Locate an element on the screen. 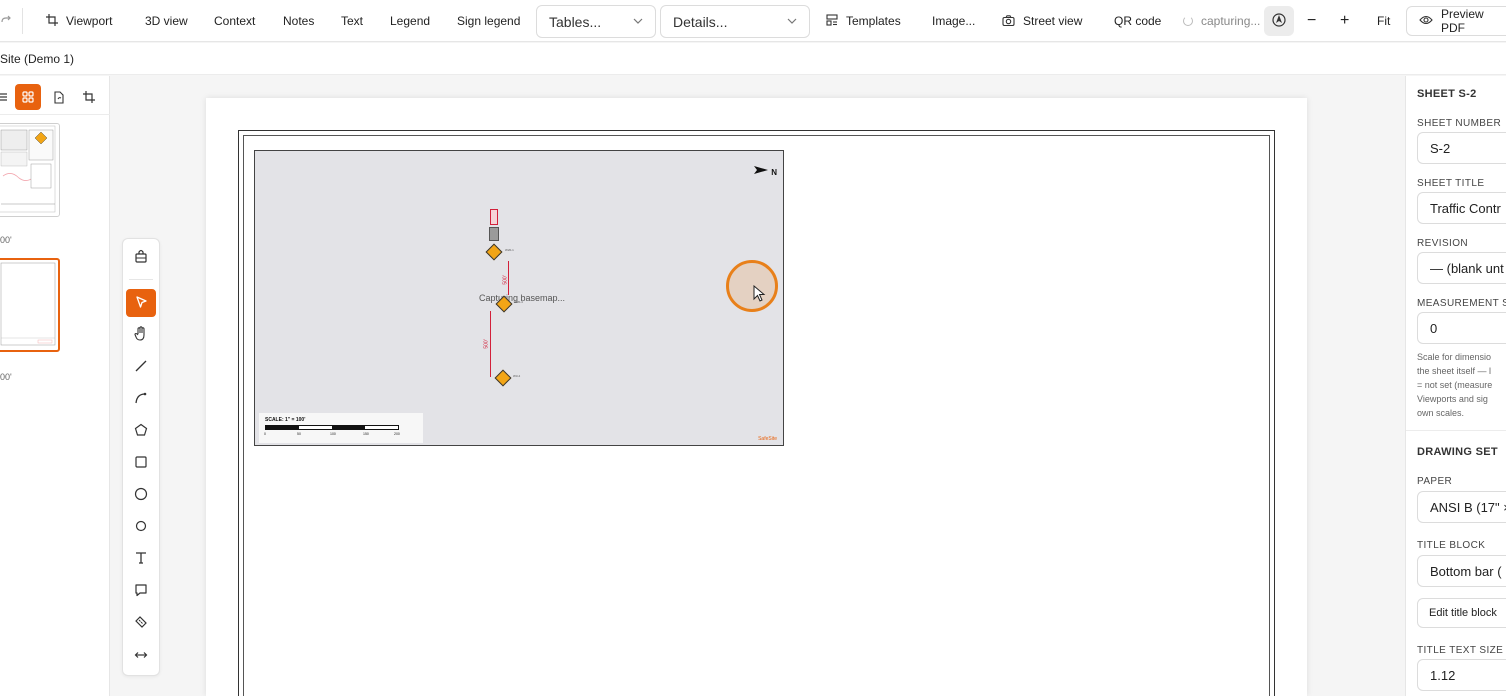 The width and height of the screenshot is (1506, 696). fit-button: Fit is located at coordinates (1383, 21).